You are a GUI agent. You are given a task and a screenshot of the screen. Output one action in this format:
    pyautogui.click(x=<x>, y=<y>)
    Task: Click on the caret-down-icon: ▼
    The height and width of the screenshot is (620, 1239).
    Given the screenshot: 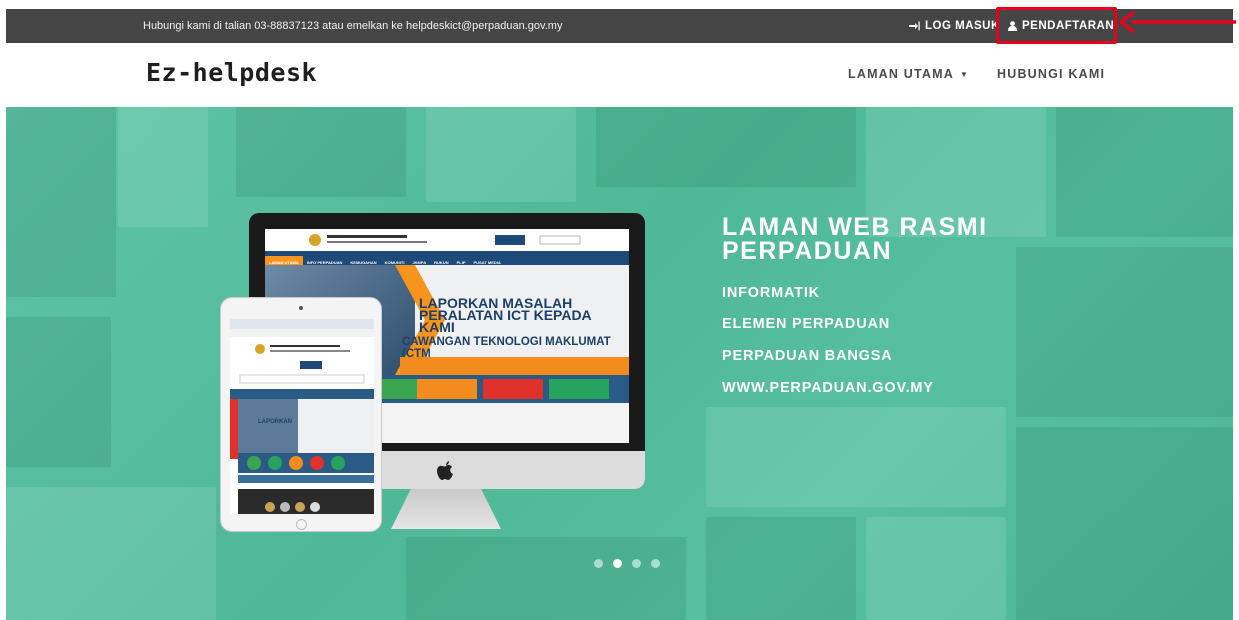 What is the action you would take?
    pyautogui.click(x=965, y=75)
    